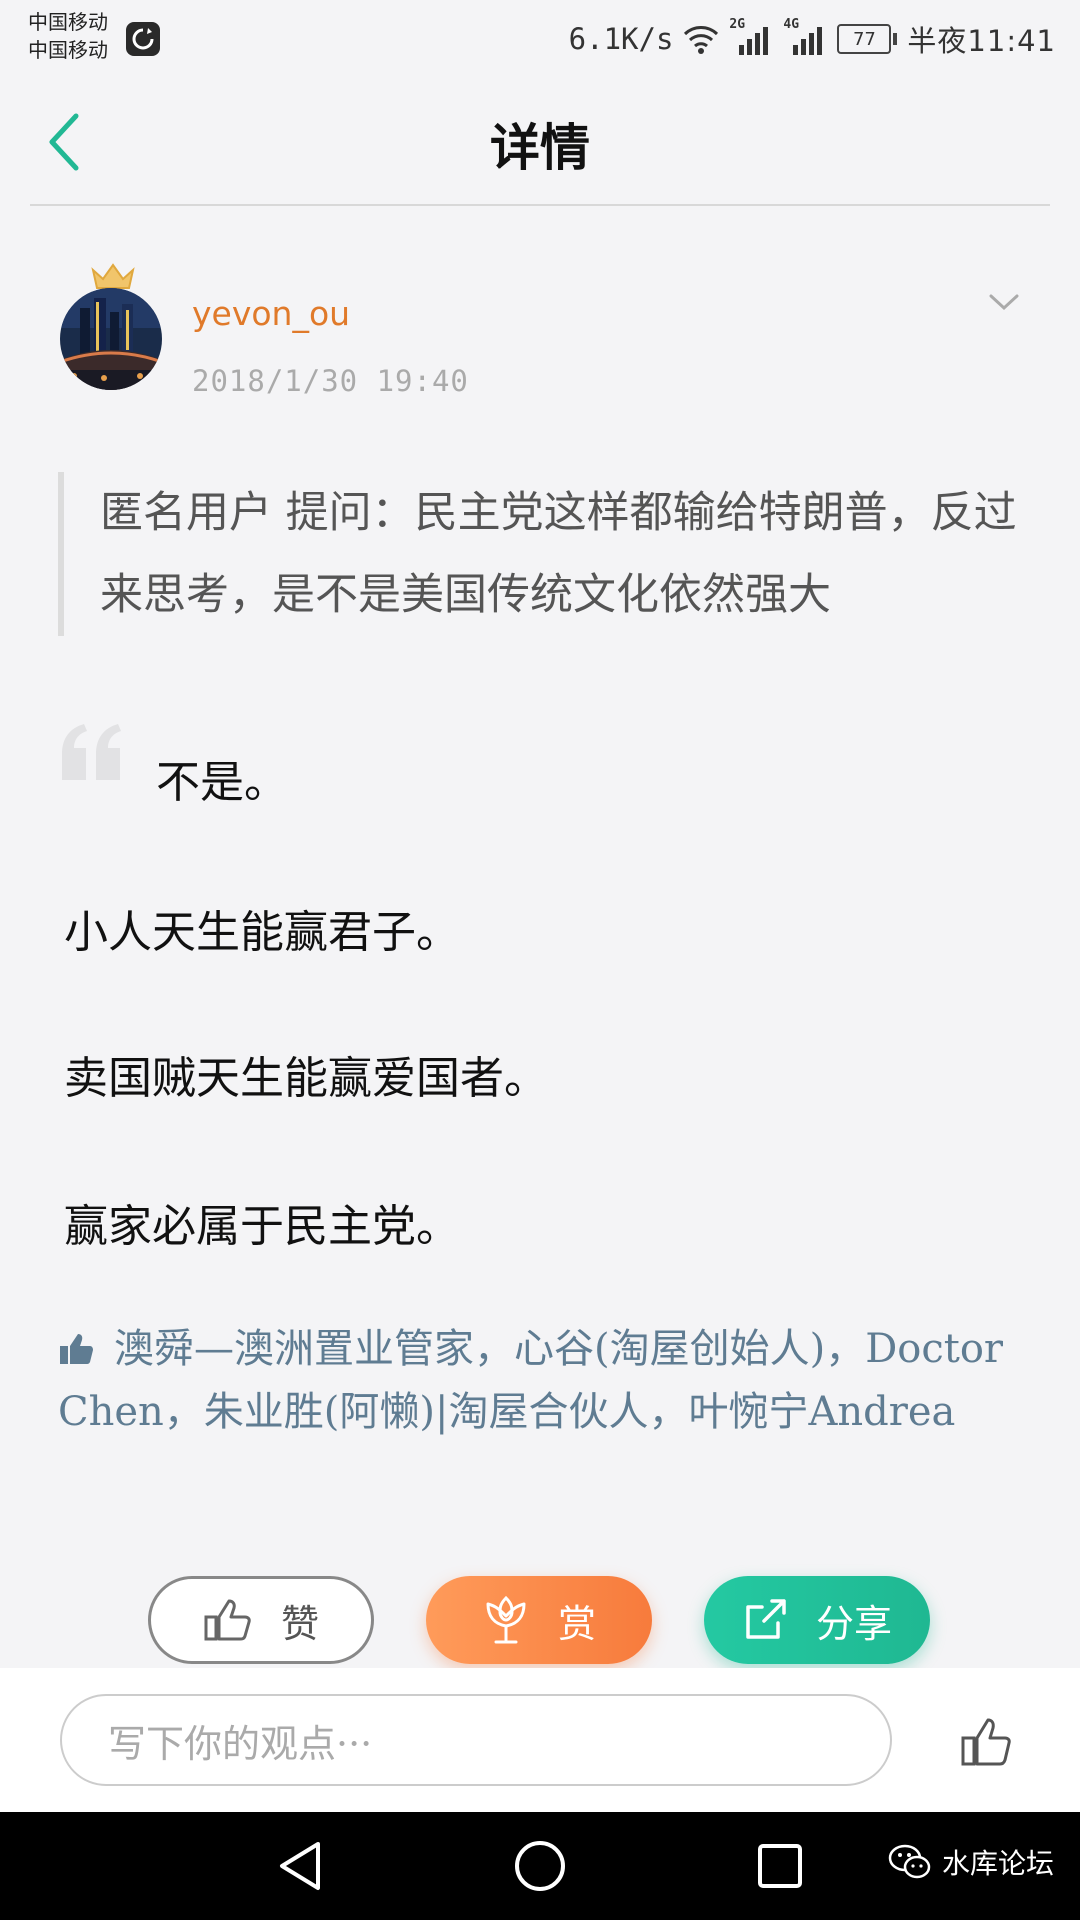  I want to click on header: 详情, so click(540, 142).